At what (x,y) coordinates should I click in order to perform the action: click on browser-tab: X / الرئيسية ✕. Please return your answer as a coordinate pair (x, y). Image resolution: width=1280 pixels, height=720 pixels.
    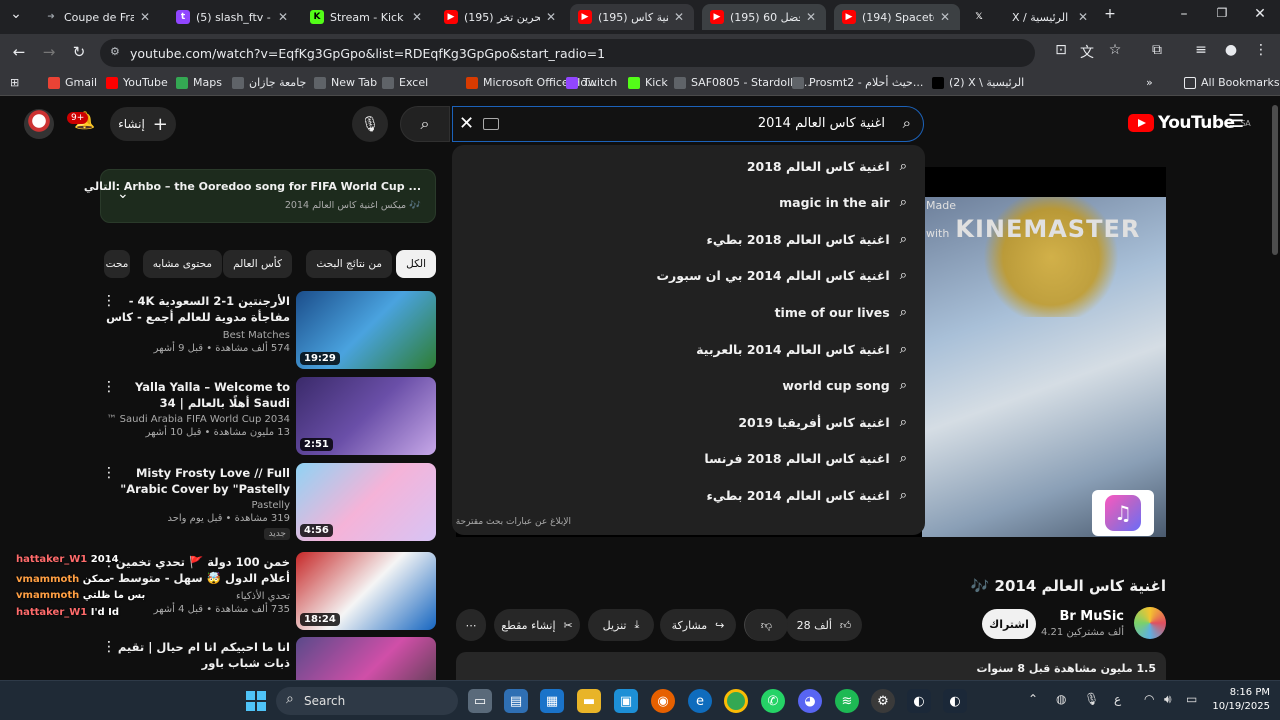
    Looking at the image, I should click on (1051, 17).